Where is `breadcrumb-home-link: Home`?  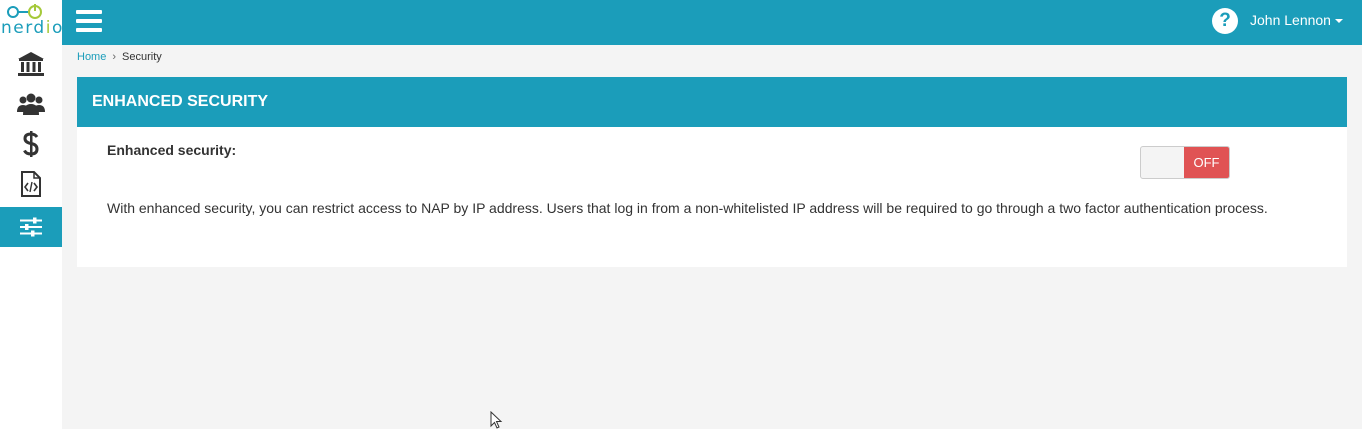 breadcrumb-home-link: Home is located at coordinates (91, 57).